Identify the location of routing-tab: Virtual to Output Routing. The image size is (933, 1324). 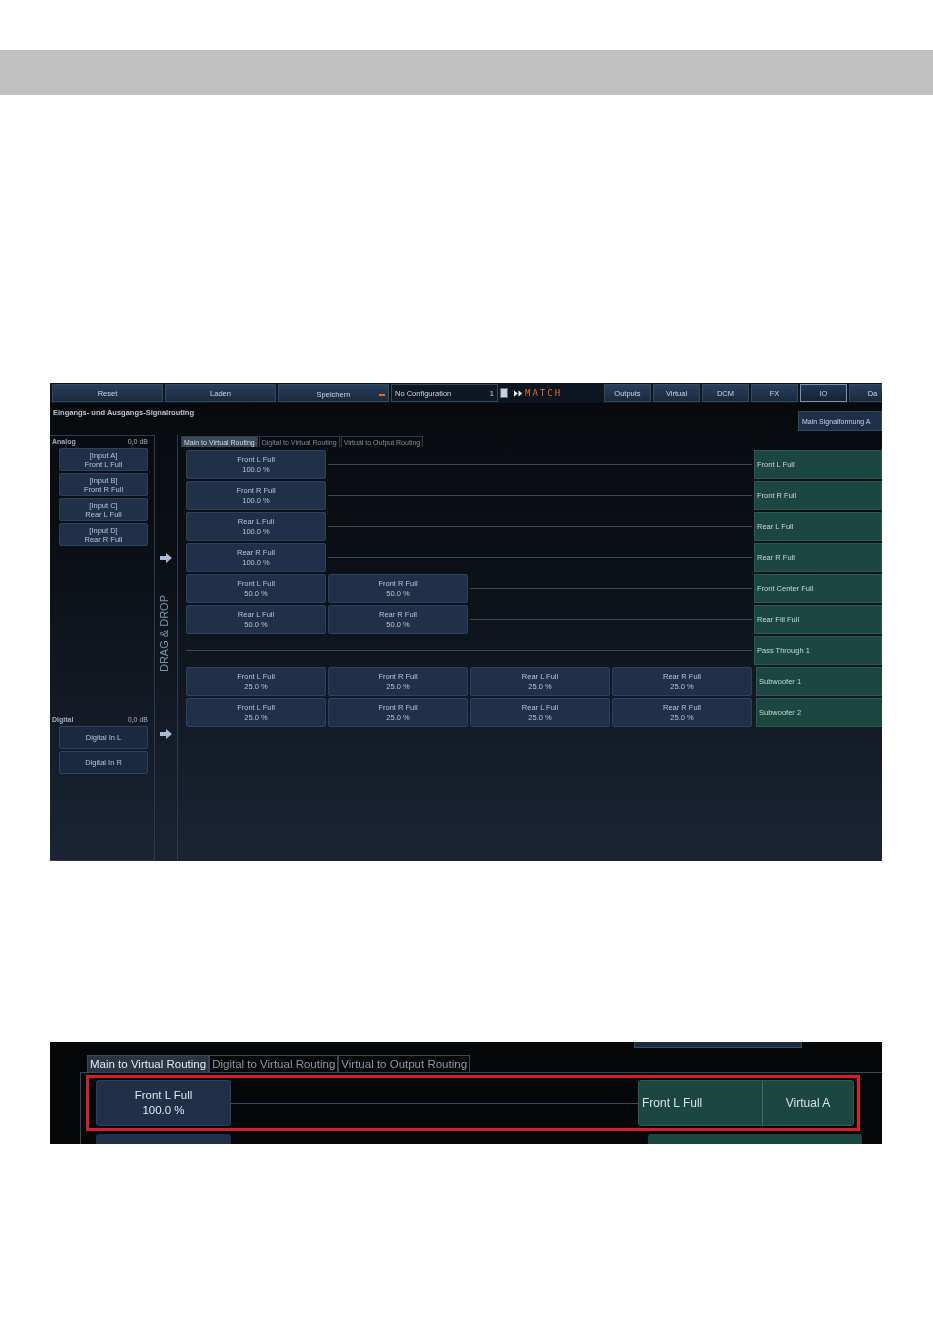
(404, 1063).